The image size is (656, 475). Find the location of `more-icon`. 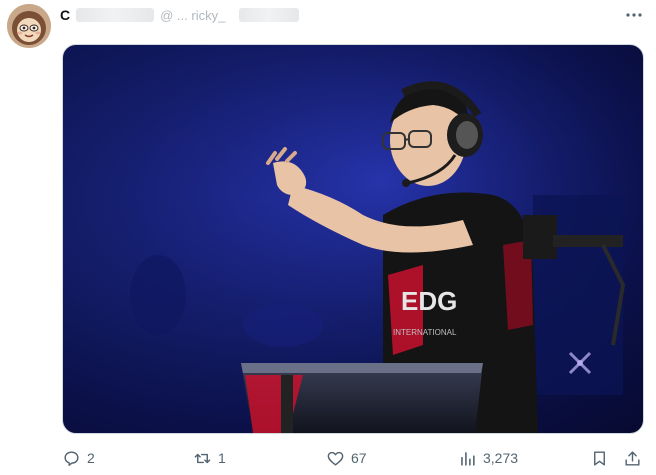

more-icon is located at coordinates (634, 15).